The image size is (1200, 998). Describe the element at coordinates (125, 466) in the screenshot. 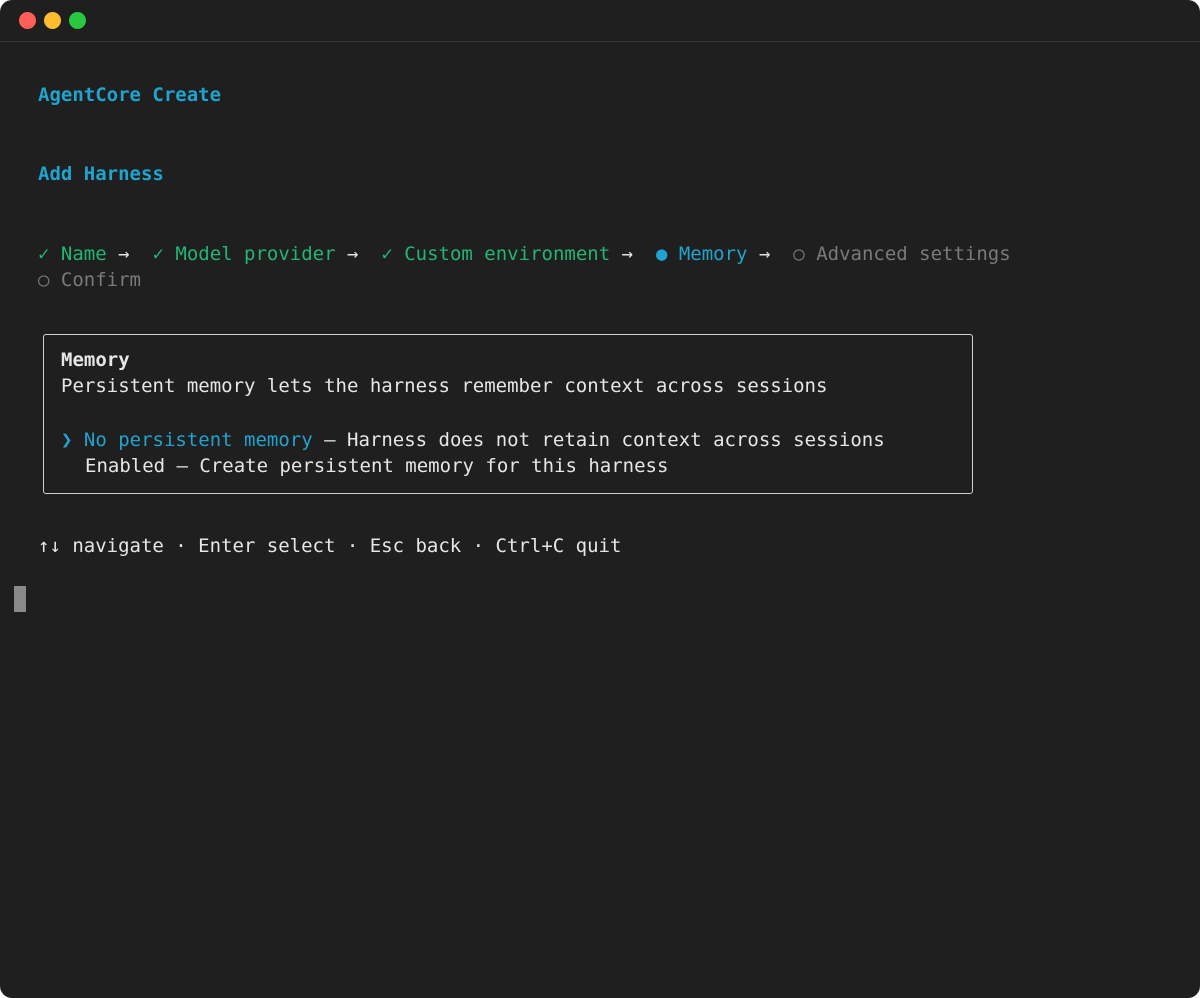

I see `option-label: Enabled` at that location.